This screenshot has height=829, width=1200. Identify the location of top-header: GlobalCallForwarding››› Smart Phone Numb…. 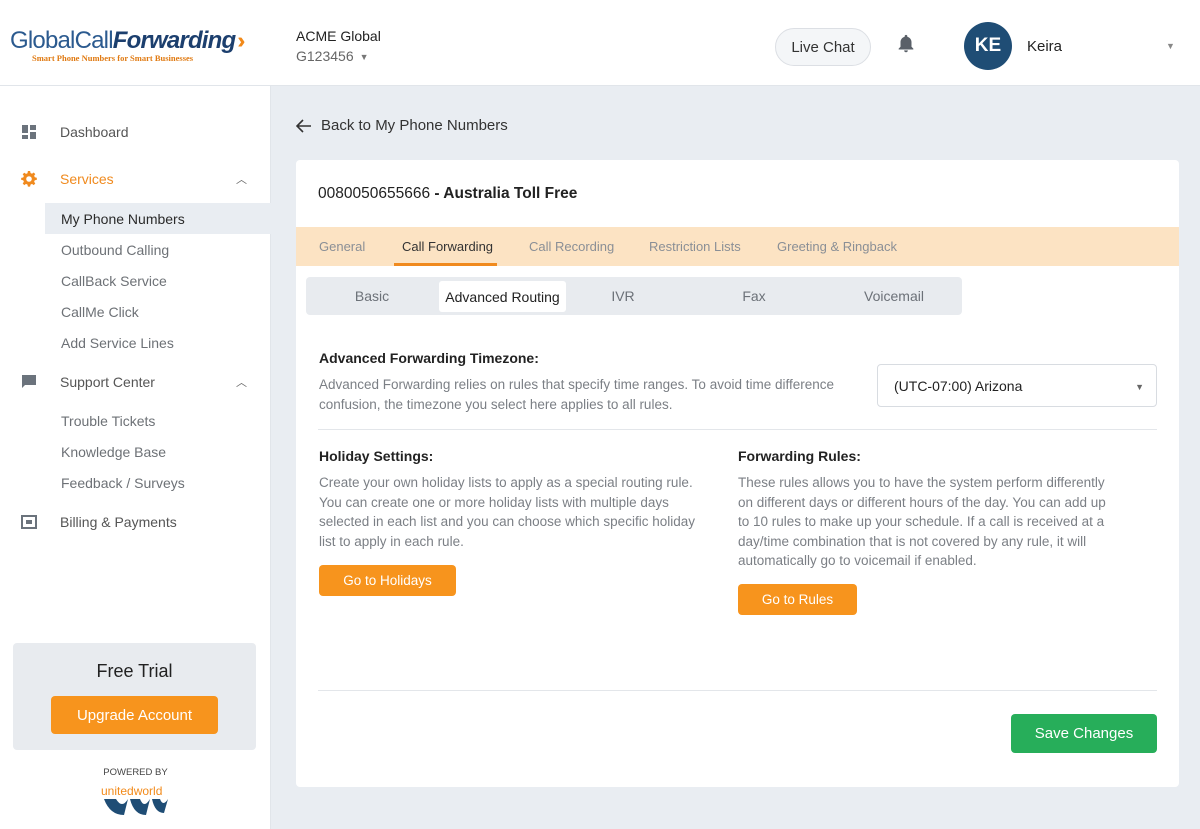
(600, 43).